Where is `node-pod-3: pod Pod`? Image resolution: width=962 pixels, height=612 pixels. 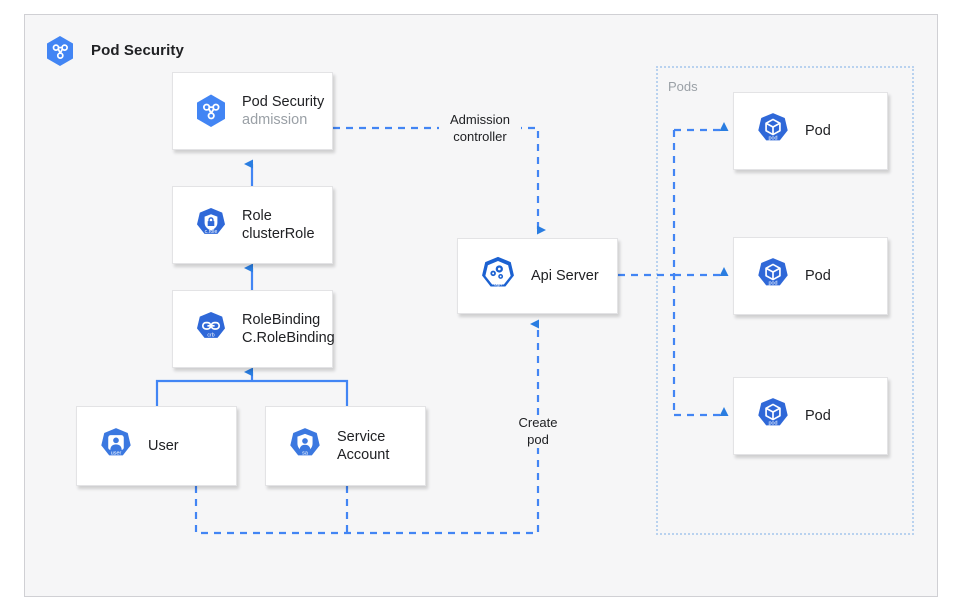 node-pod-3: pod Pod is located at coordinates (810, 416).